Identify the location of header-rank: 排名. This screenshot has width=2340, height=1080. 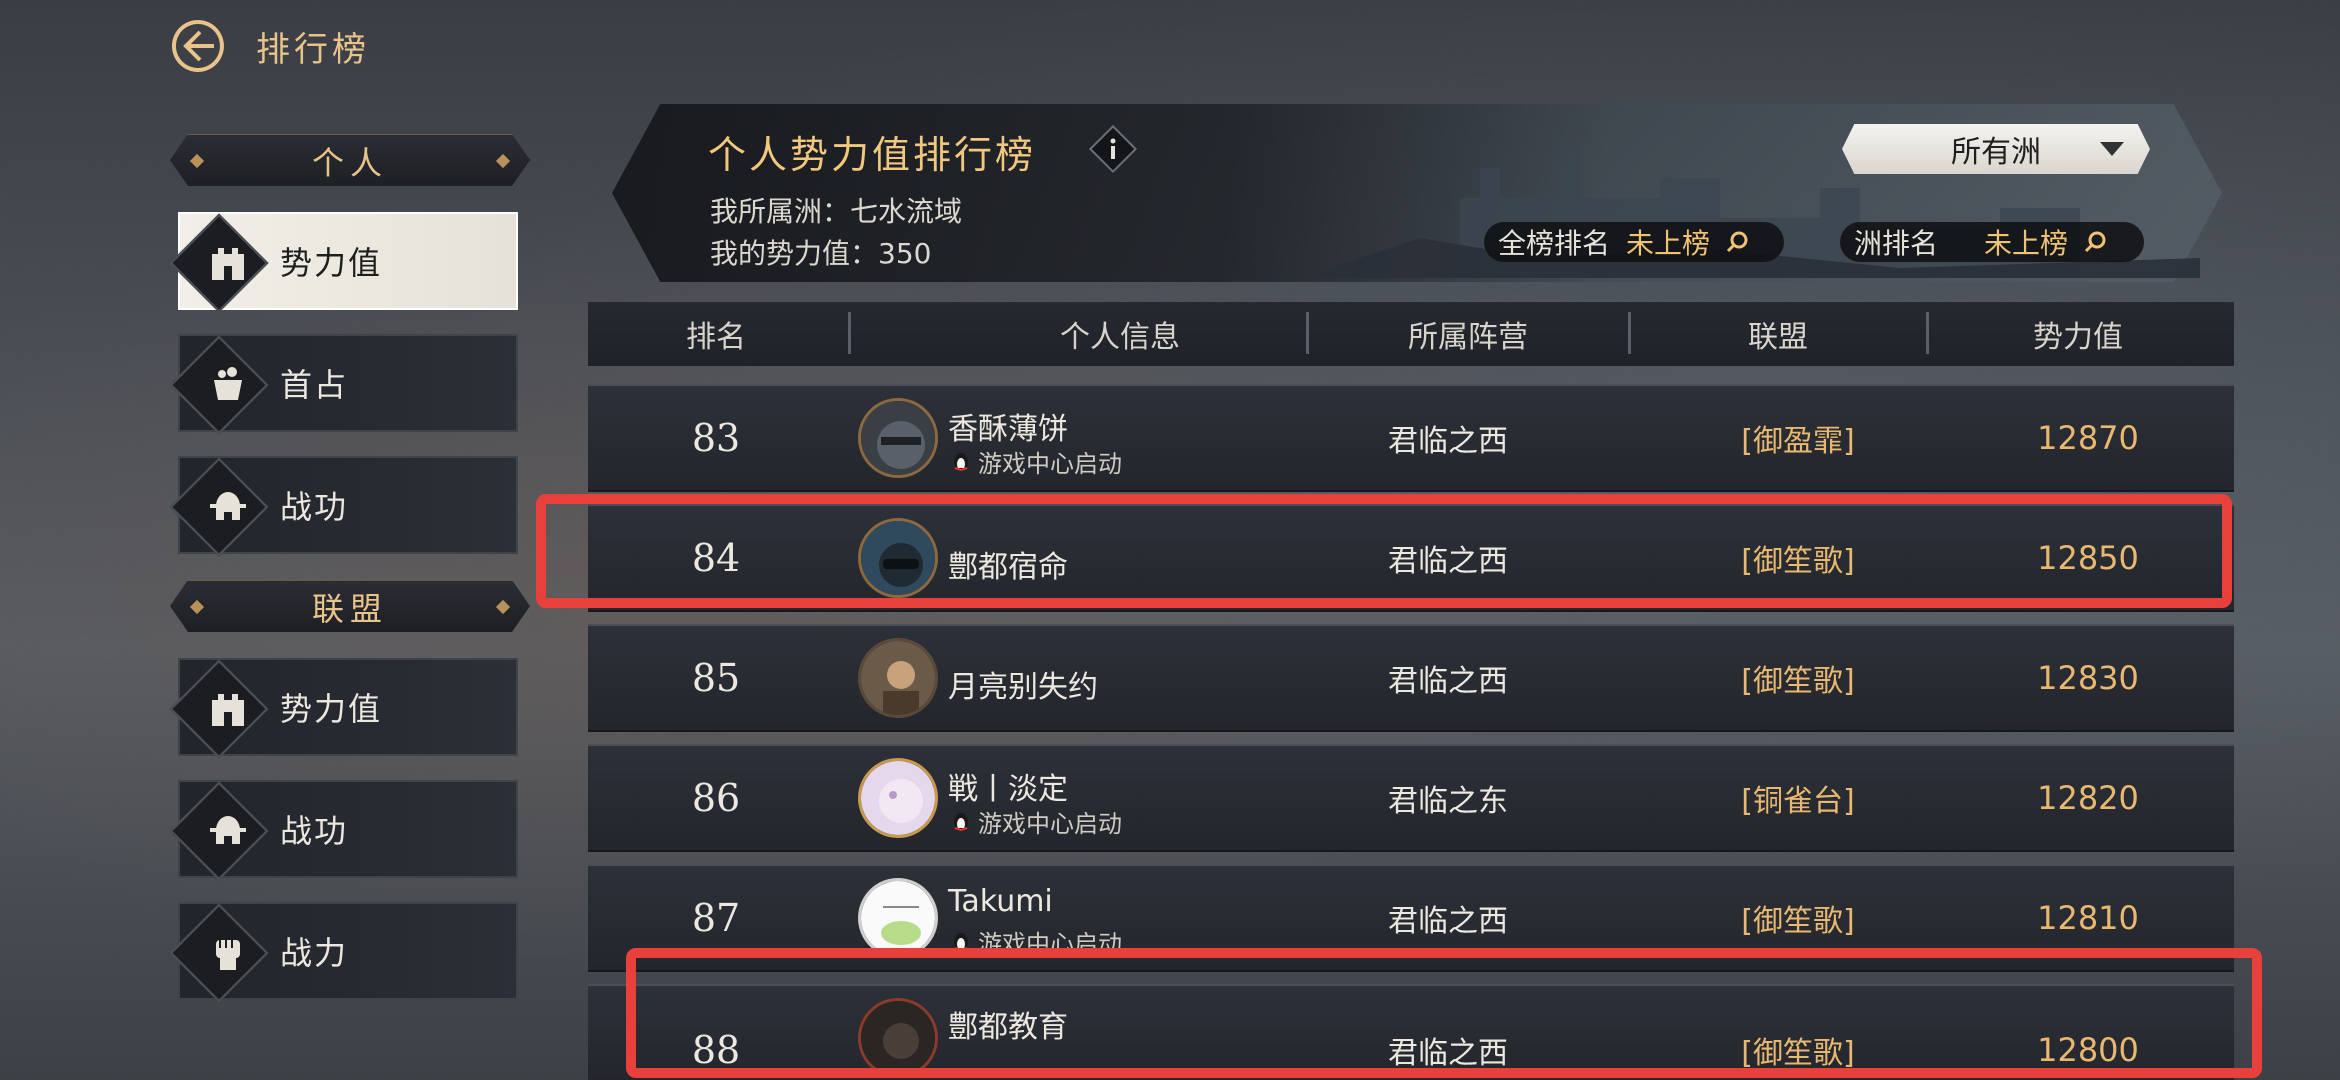
(716, 337).